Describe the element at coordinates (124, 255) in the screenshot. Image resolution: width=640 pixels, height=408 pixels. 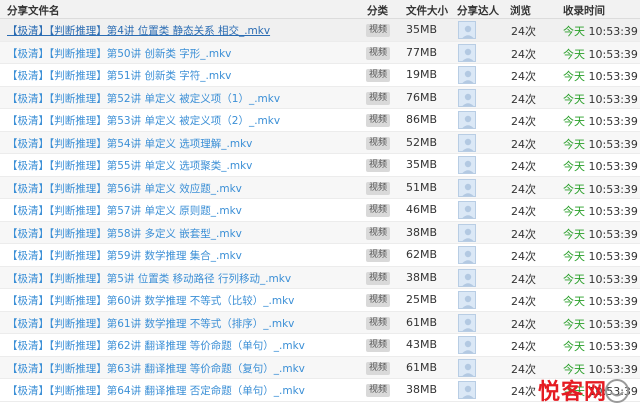
I see `file-name-link: 【极清】【判断推理】第59讲 数学推理 集合_.mkv` at that location.